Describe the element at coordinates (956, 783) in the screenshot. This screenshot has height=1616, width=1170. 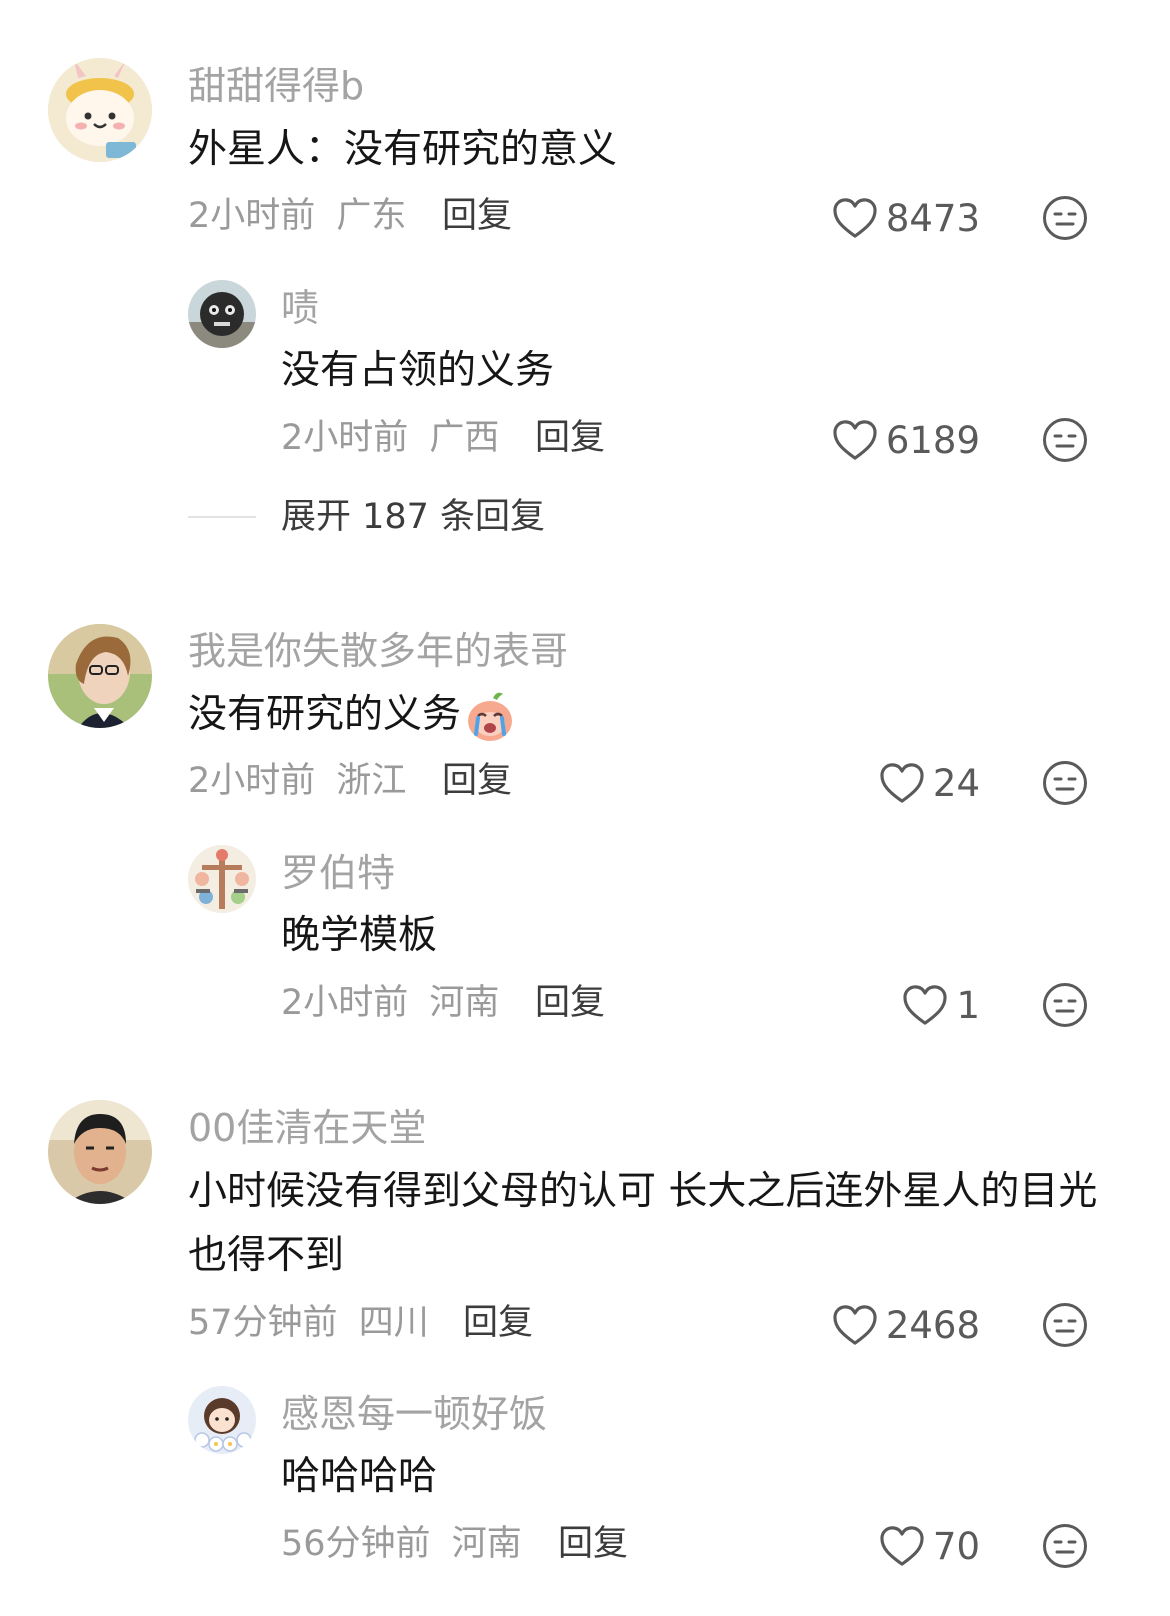
I see `like-count: 24` at that location.